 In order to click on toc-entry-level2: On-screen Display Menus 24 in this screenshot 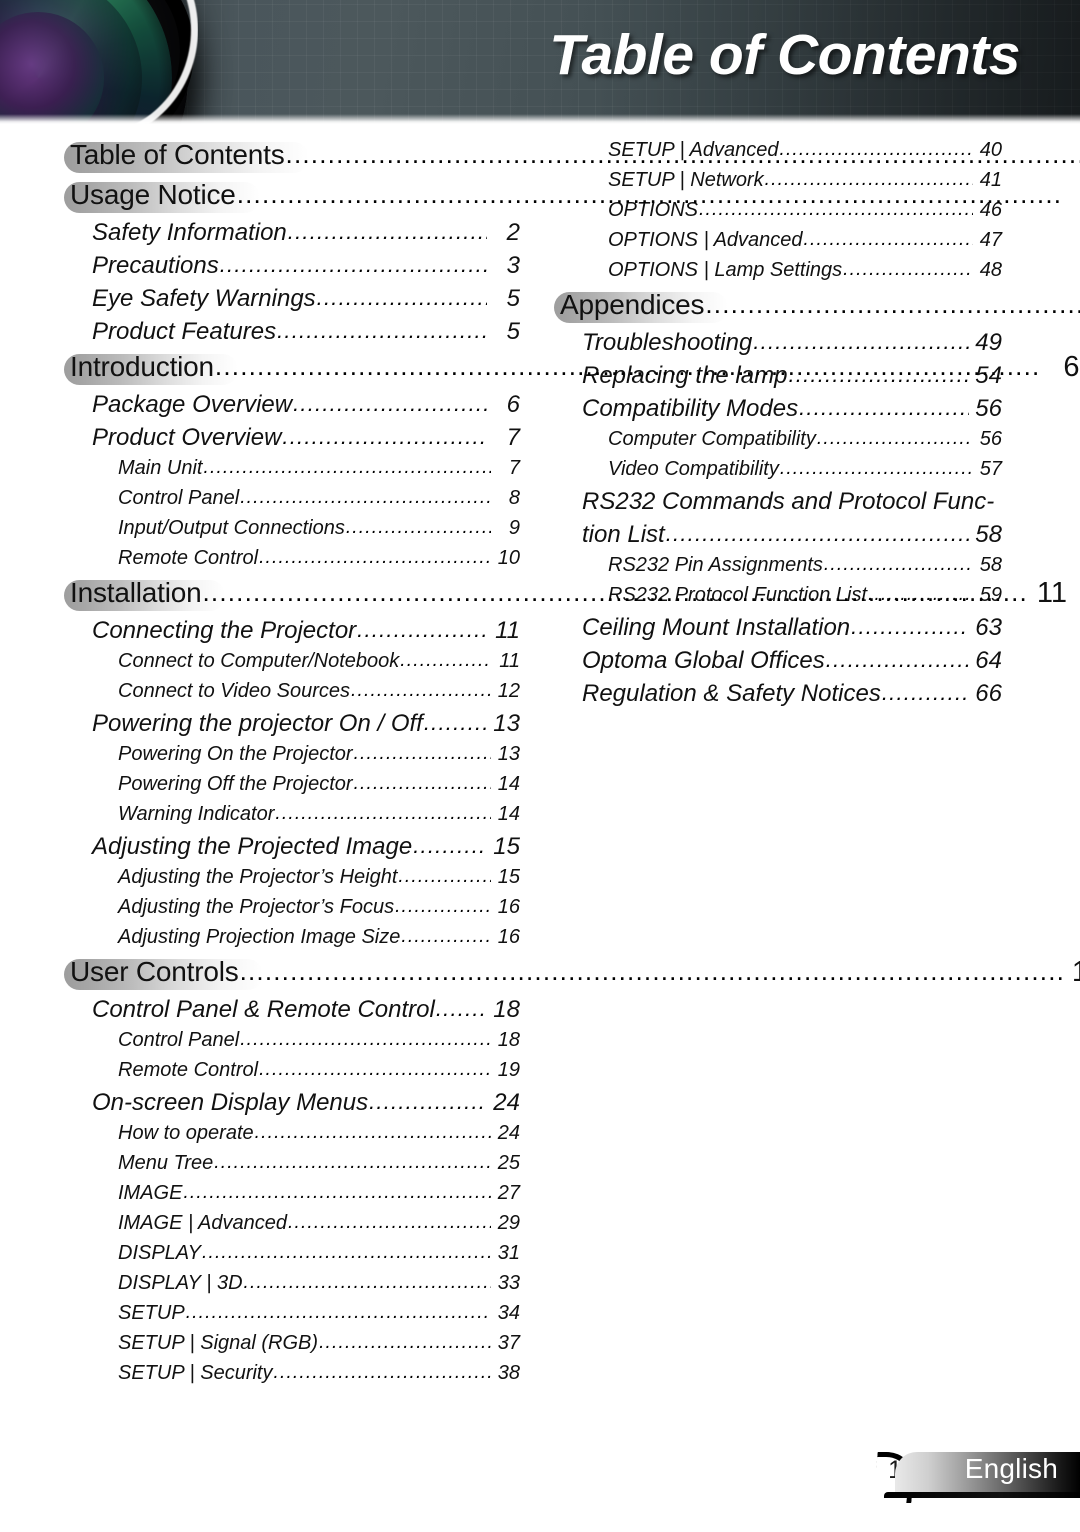, I will do `click(295, 1105)`.